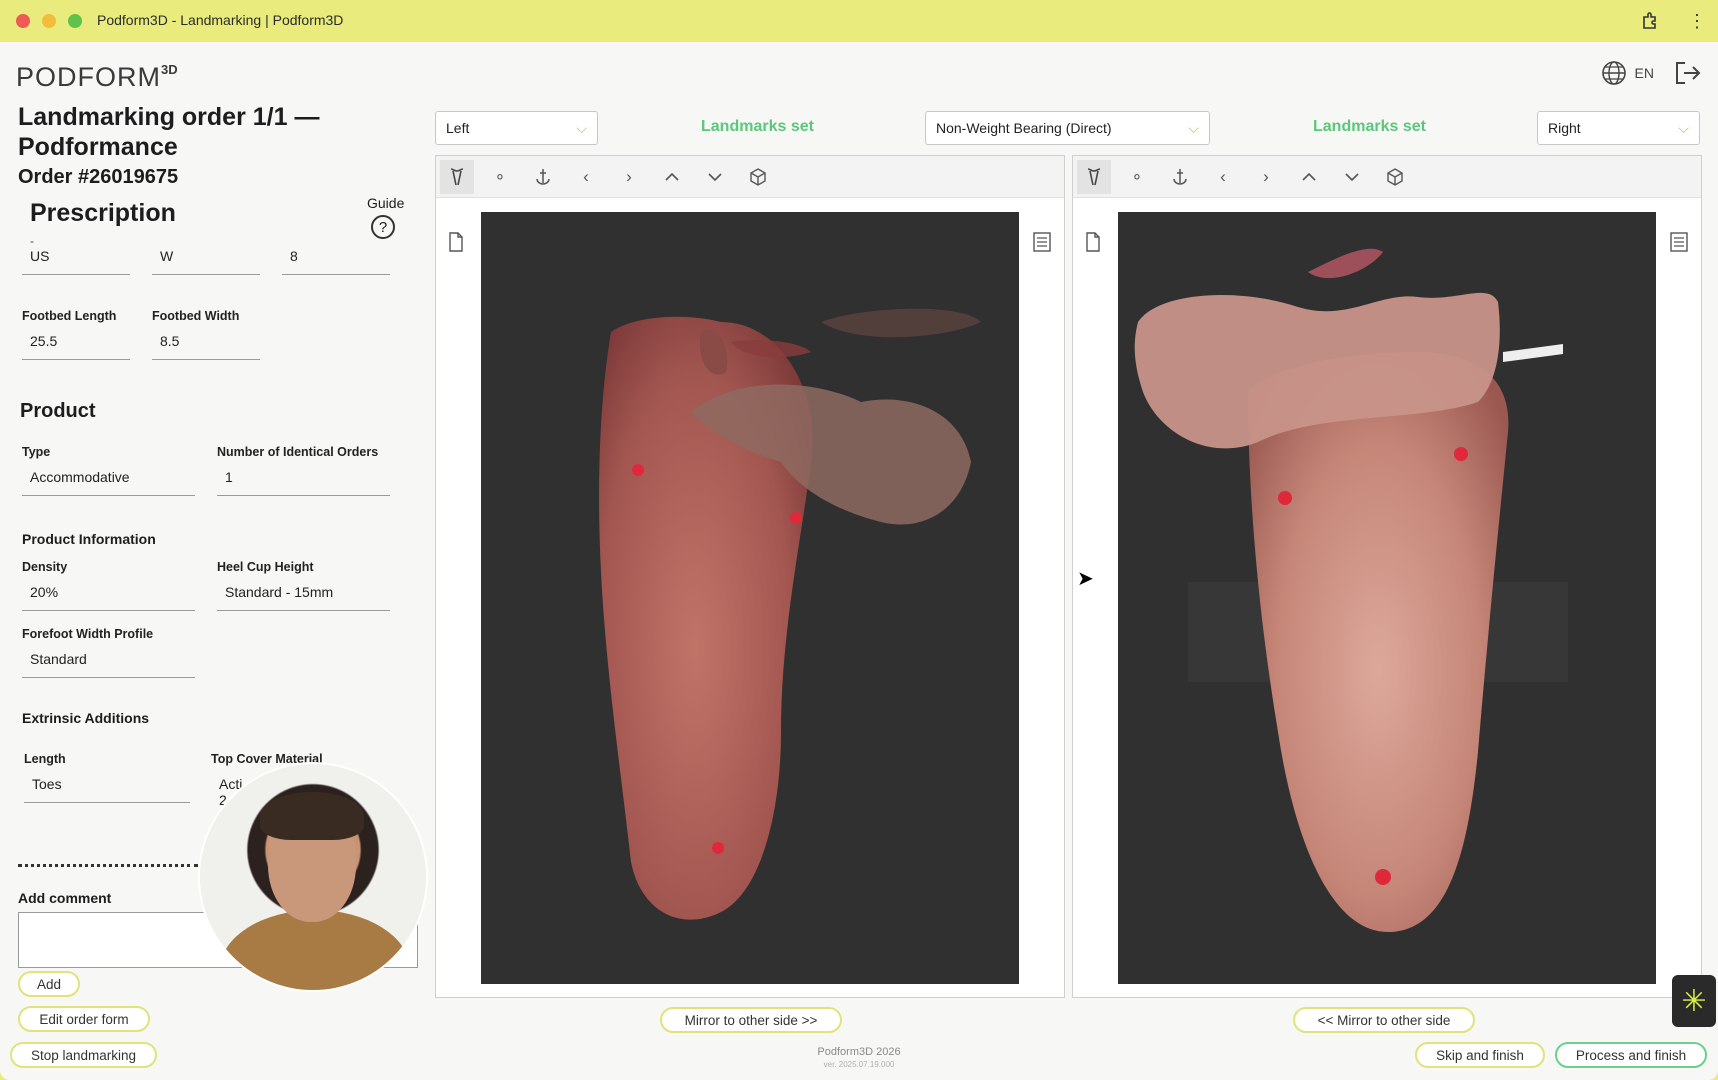  Describe the element at coordinates (45, 567) in the screenshot. I see `density-label: Density` at that location.